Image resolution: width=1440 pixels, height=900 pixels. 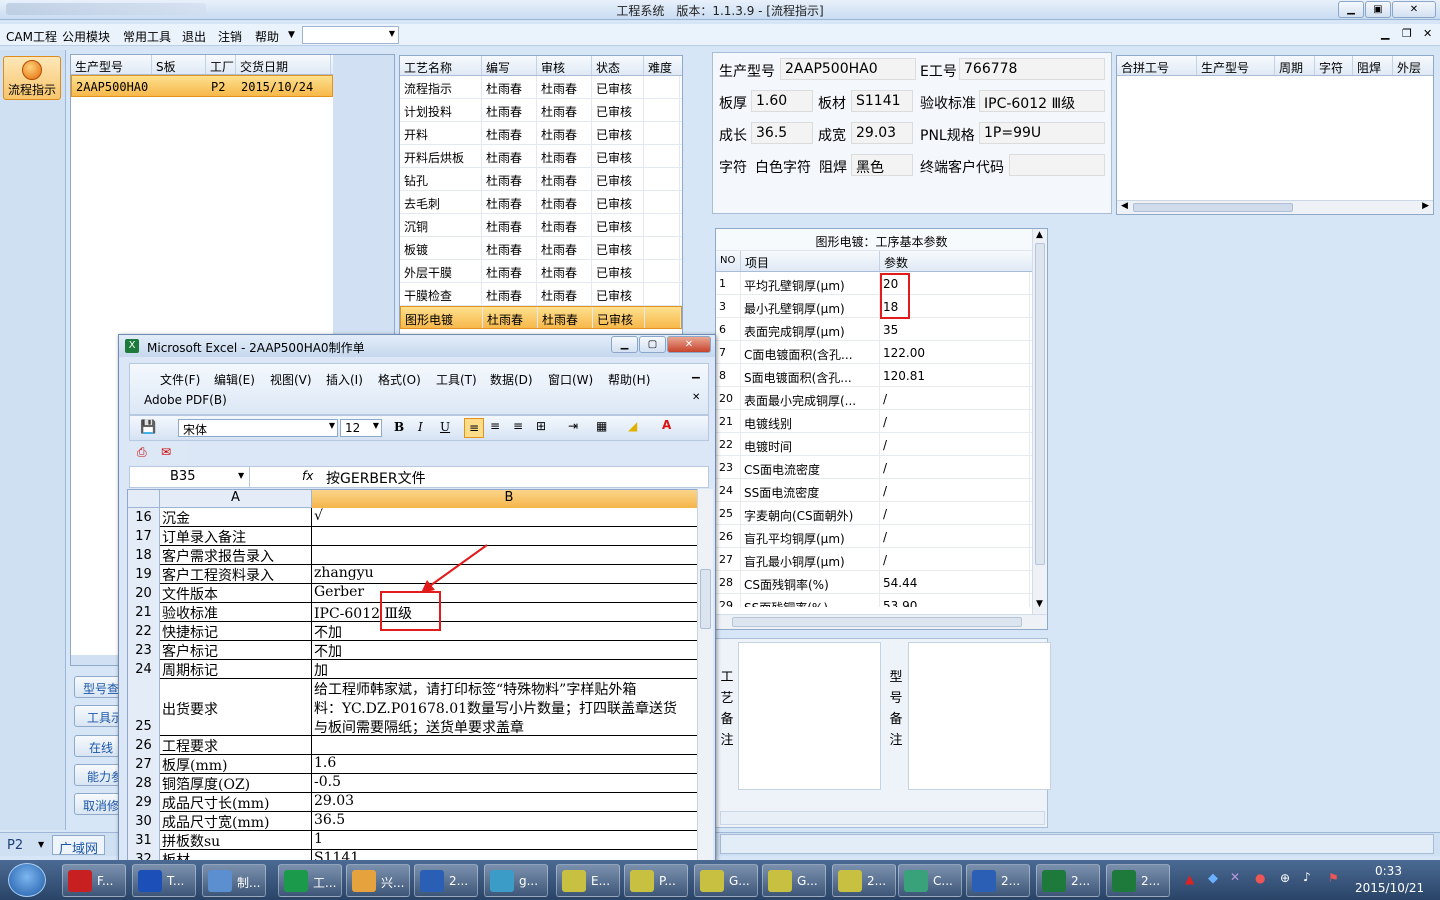 I want to click on param-row: 28 CS面残铜率(%) 54.44, so click(x=874, y=582).